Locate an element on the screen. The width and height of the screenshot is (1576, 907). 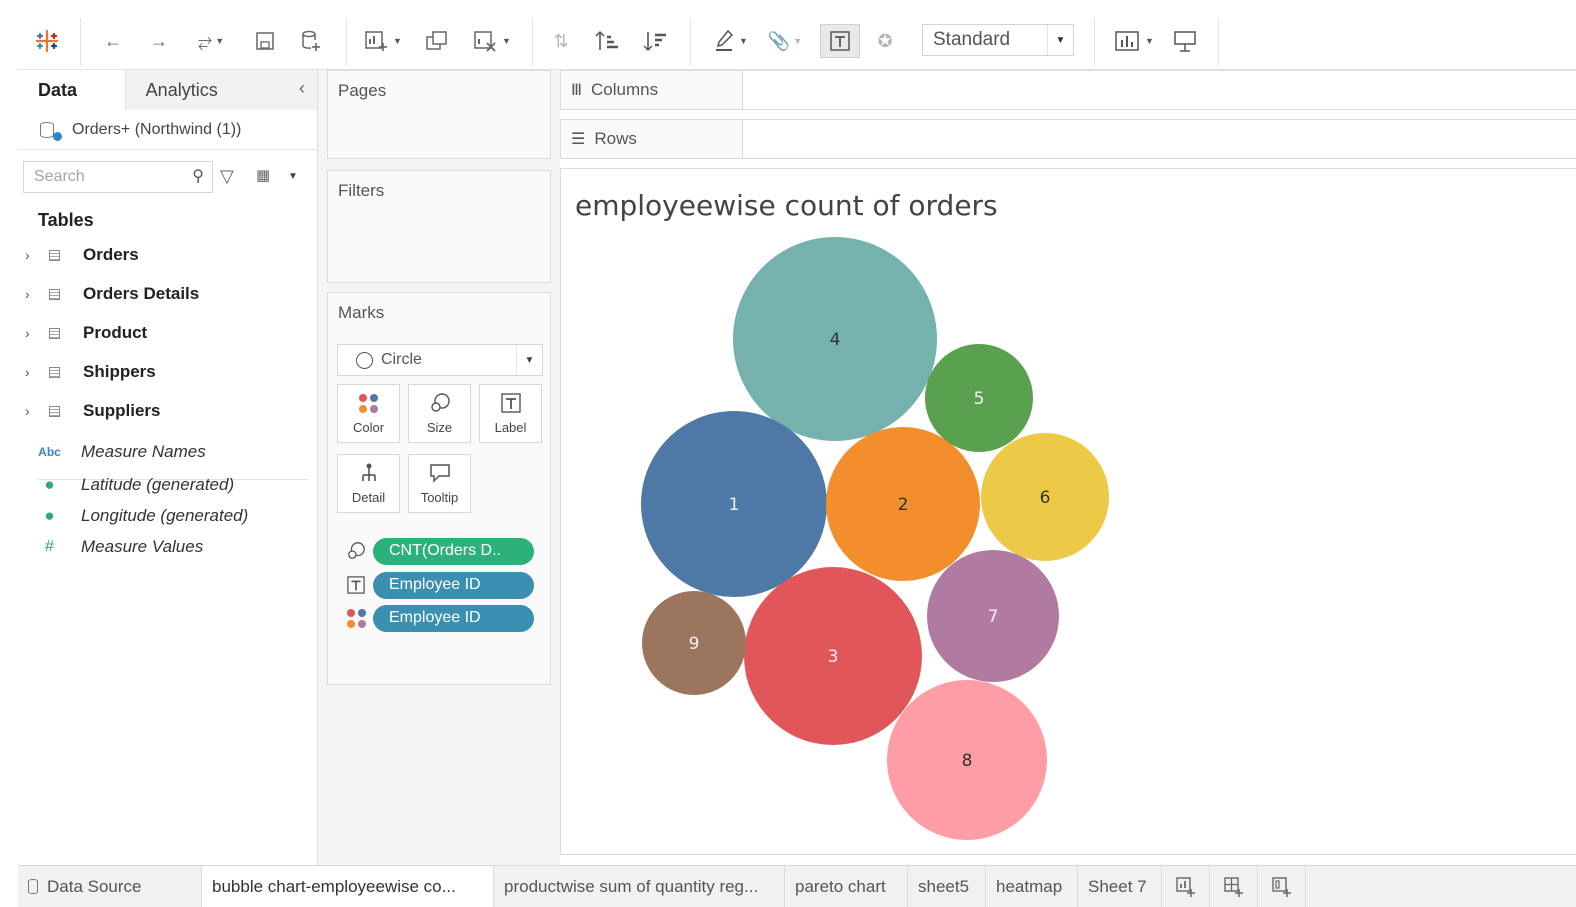
tab-data: Data is located at coordinates (71, 90).